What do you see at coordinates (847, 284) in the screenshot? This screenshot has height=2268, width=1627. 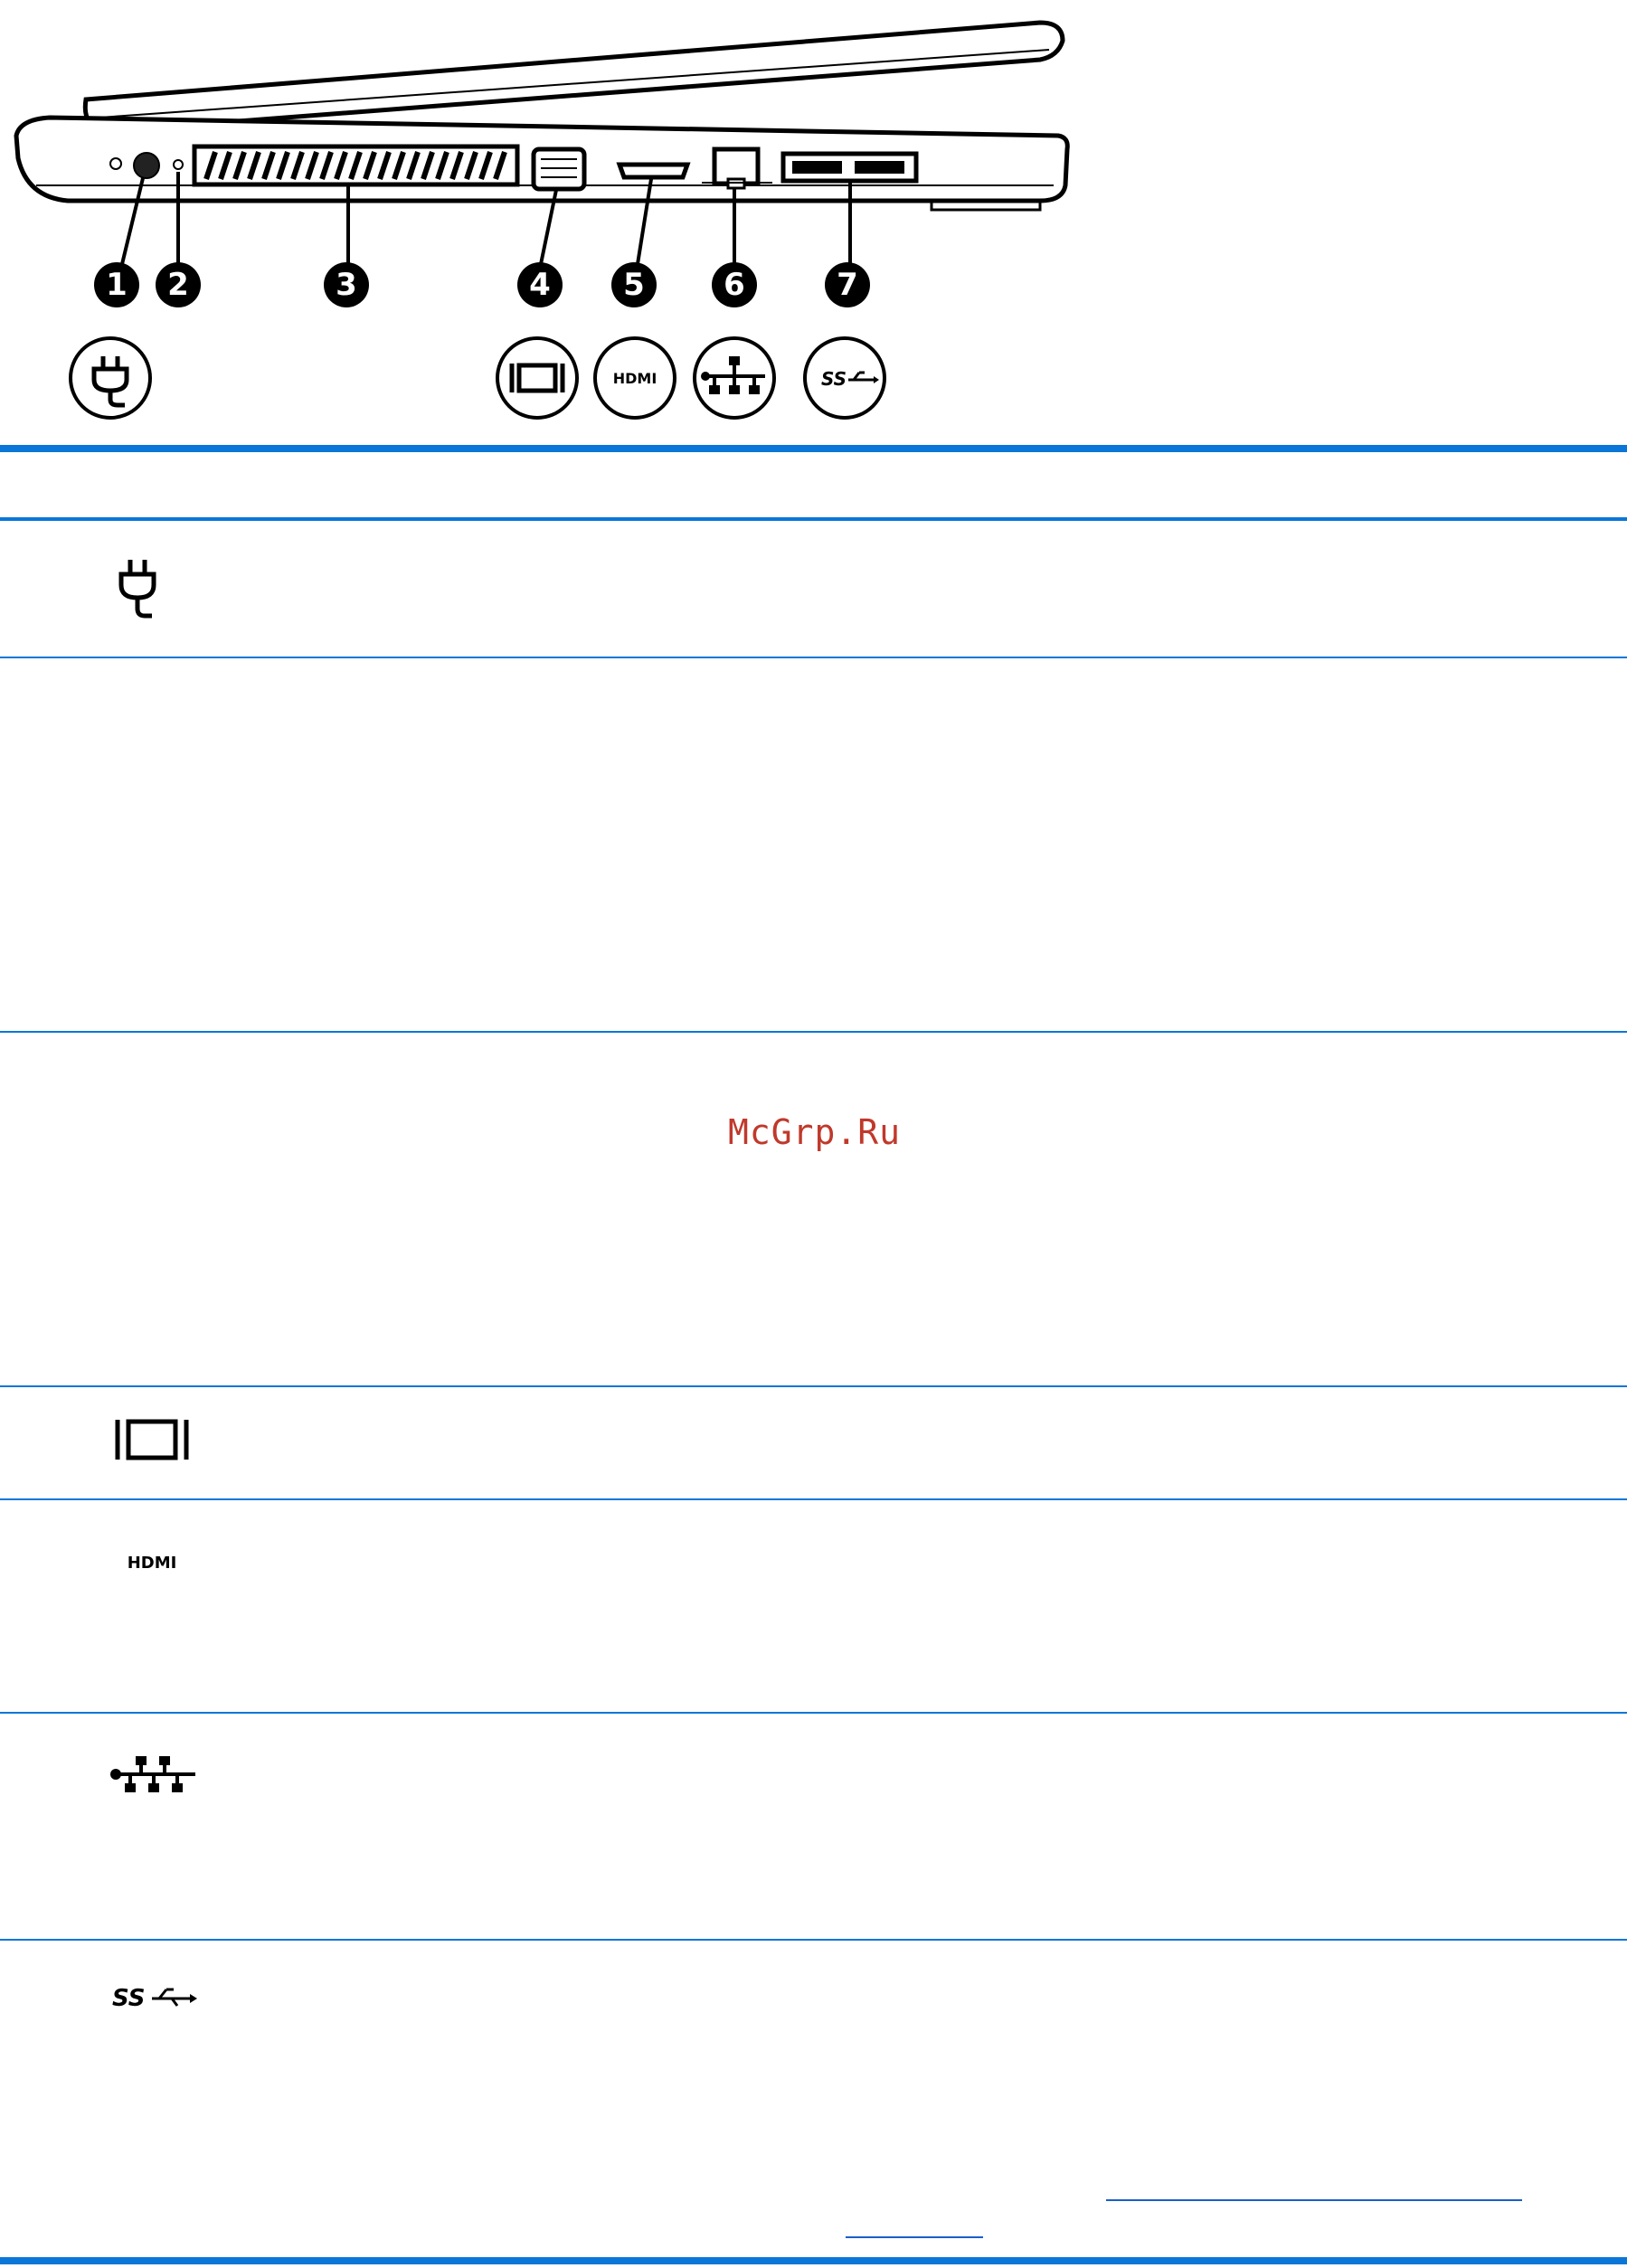 I see `callout-7: 7` at bounding box center [847, 284].